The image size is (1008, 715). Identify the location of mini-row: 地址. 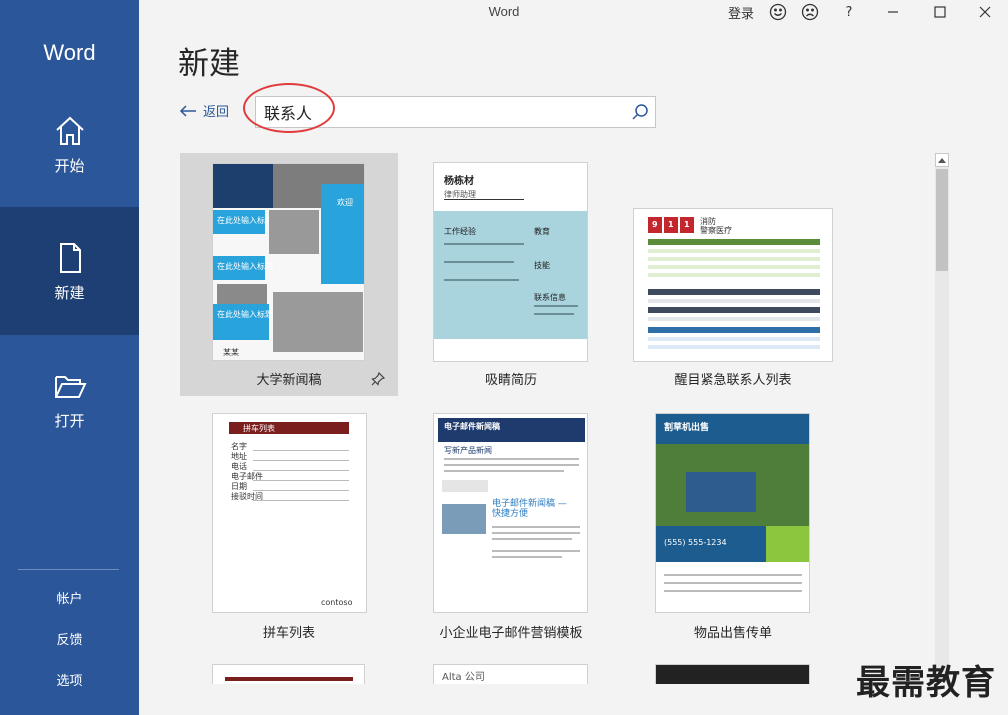
(239, 456).